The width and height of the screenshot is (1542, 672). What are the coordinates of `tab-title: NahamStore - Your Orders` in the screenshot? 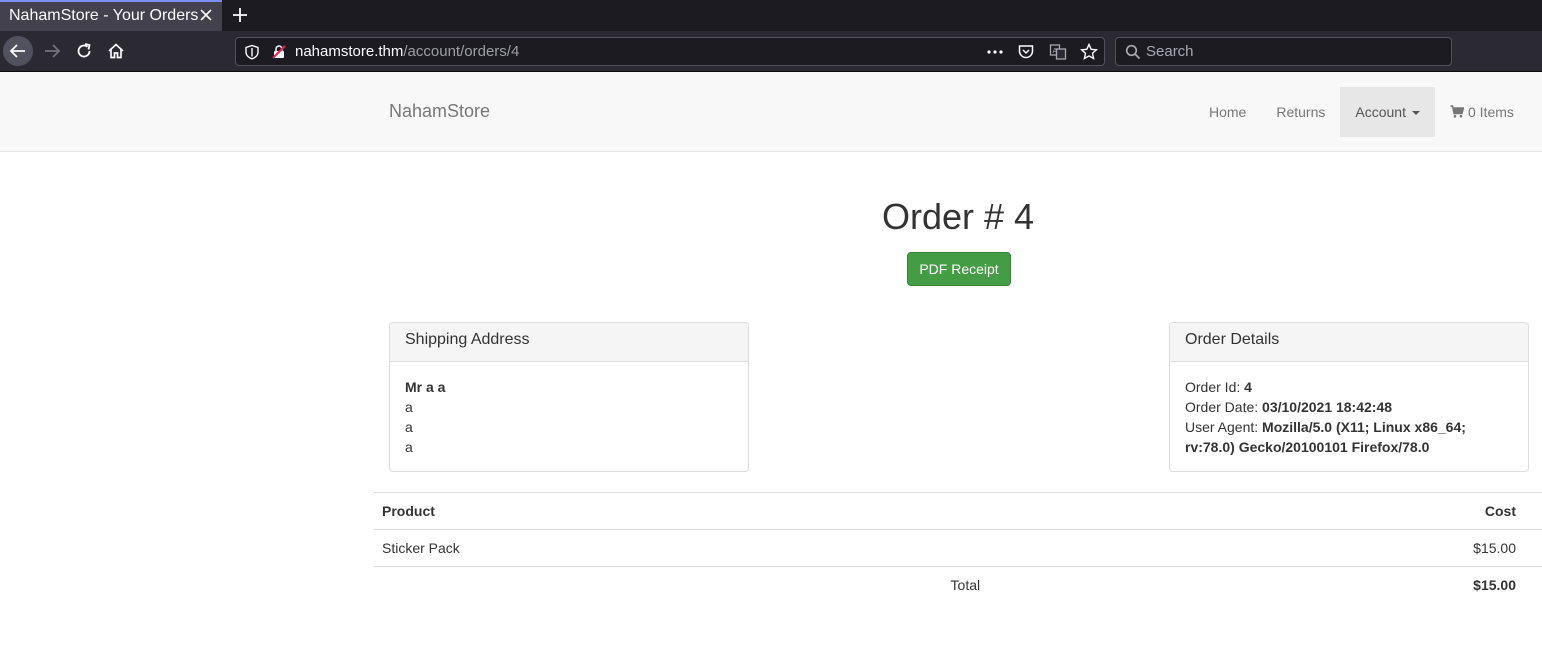 It's located at (104, 15).